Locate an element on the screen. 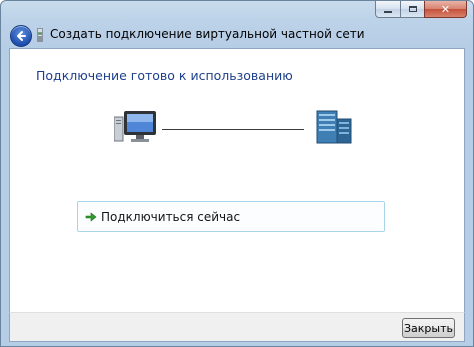  back-arrow-icon is located at coordinates (21, 36).